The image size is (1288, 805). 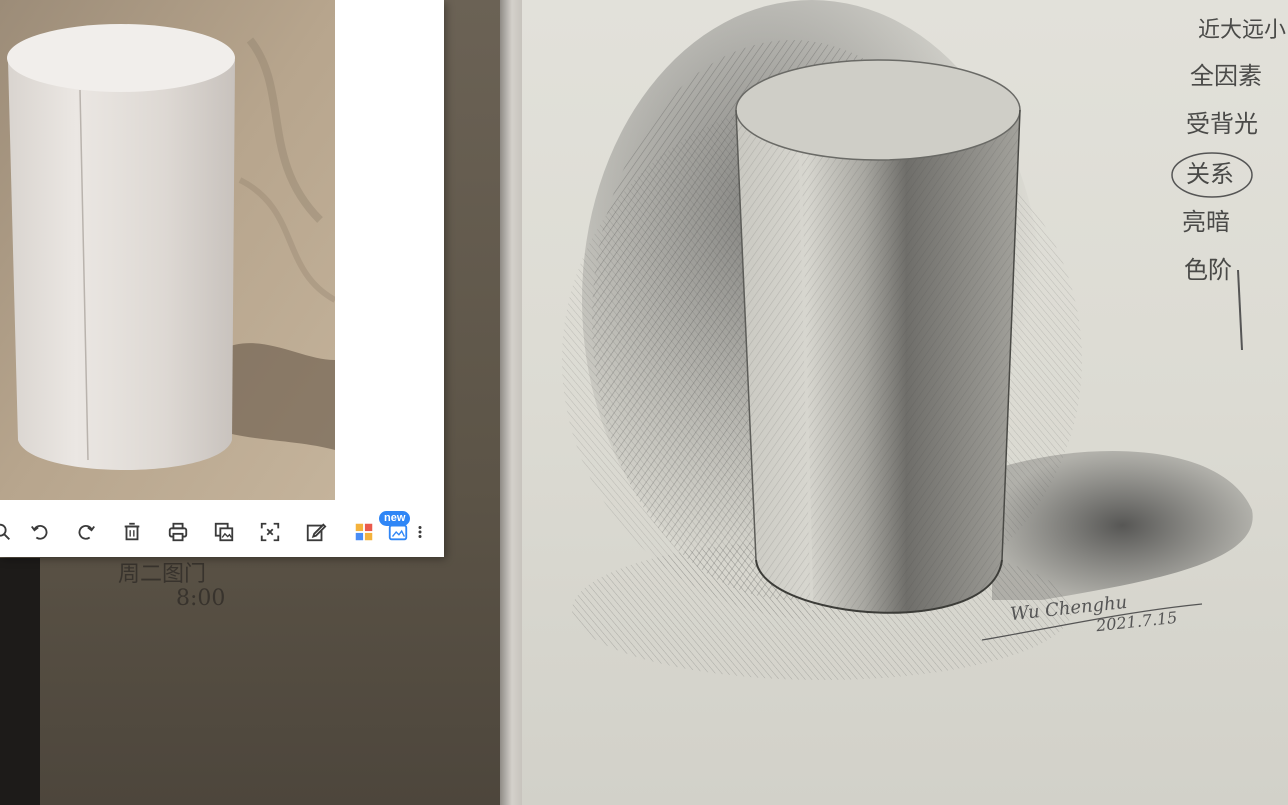 I want to click on note-all-factors: 全因素, so click(x=1226, y=76).